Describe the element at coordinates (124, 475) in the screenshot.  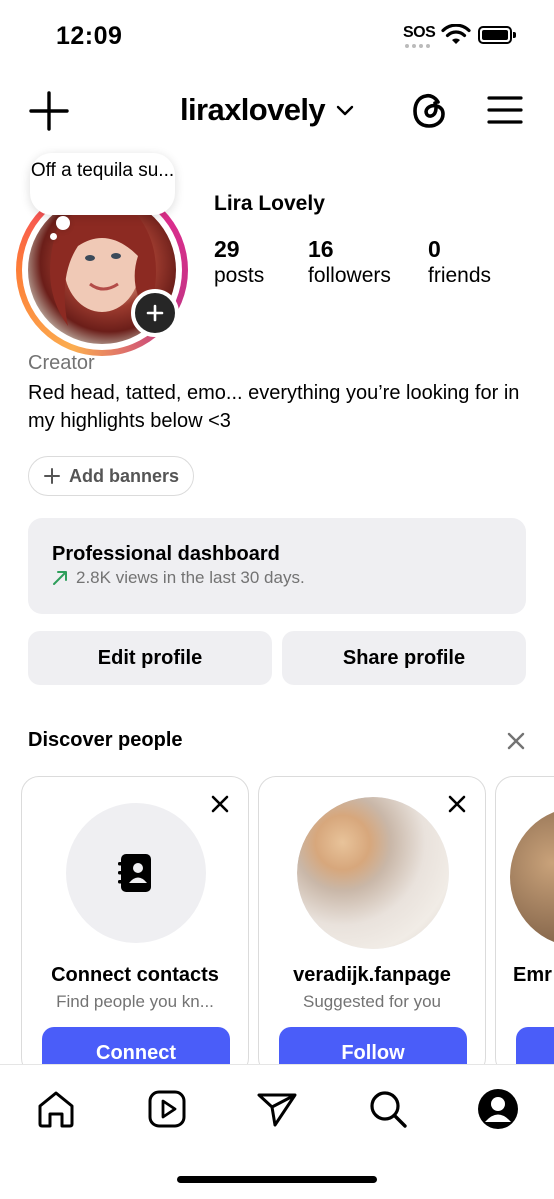
I see `add-banners-label: Add banners` at that location.